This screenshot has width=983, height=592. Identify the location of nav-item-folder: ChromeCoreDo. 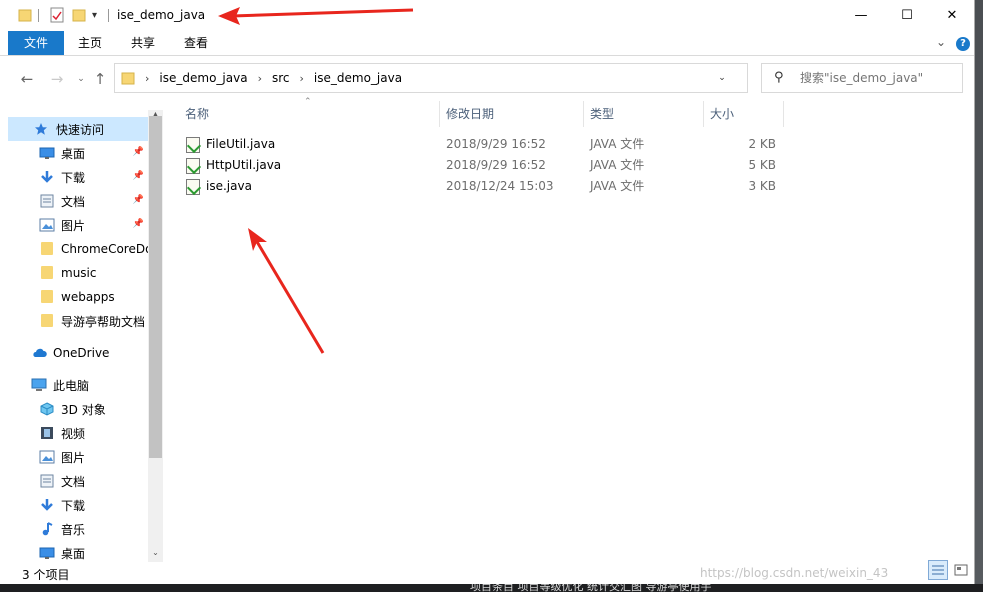
(78, 249).